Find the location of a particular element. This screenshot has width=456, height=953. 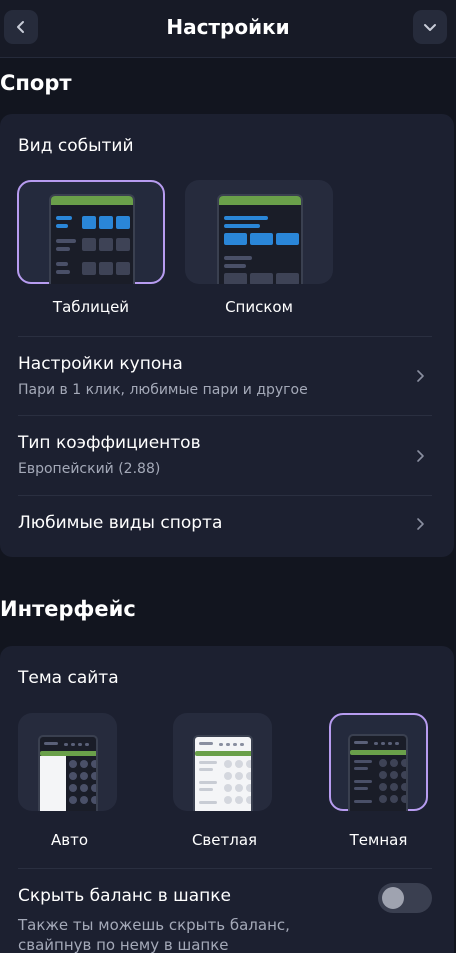

events-view-option-table is located at coordinates (91, 232).